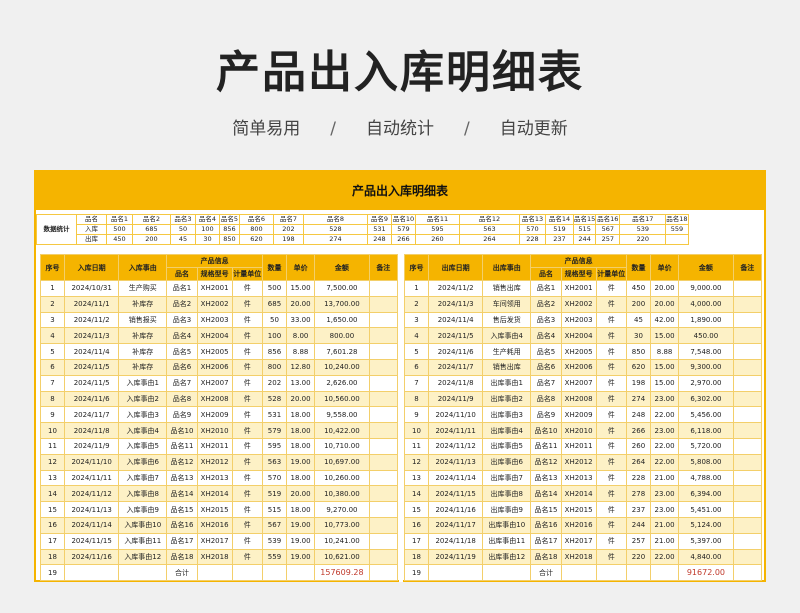  What do you see at coordinates (274, 399) in the screenshot?
I see `table-cell: 528` at bounding box center [274, 399].